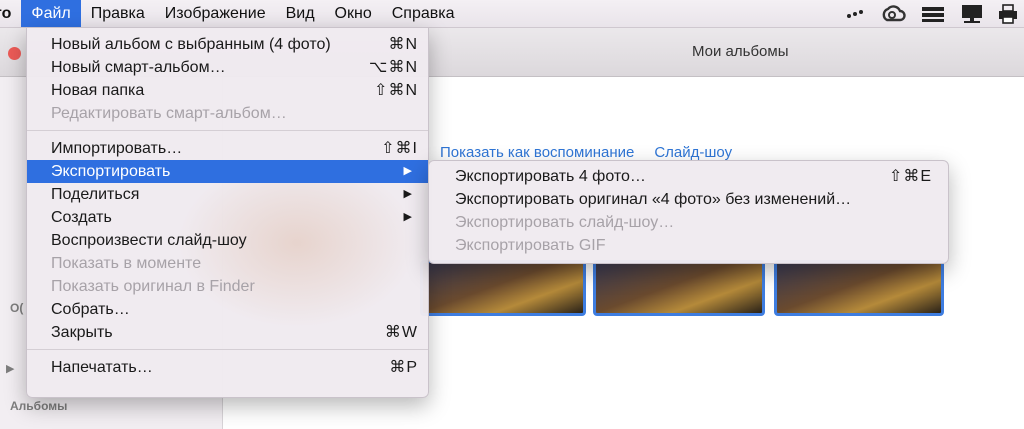  I want to click on menu-item-new-album-with-selection: Новый альбом с выбранным (4 фото) ⌘N, so click(227, 44).